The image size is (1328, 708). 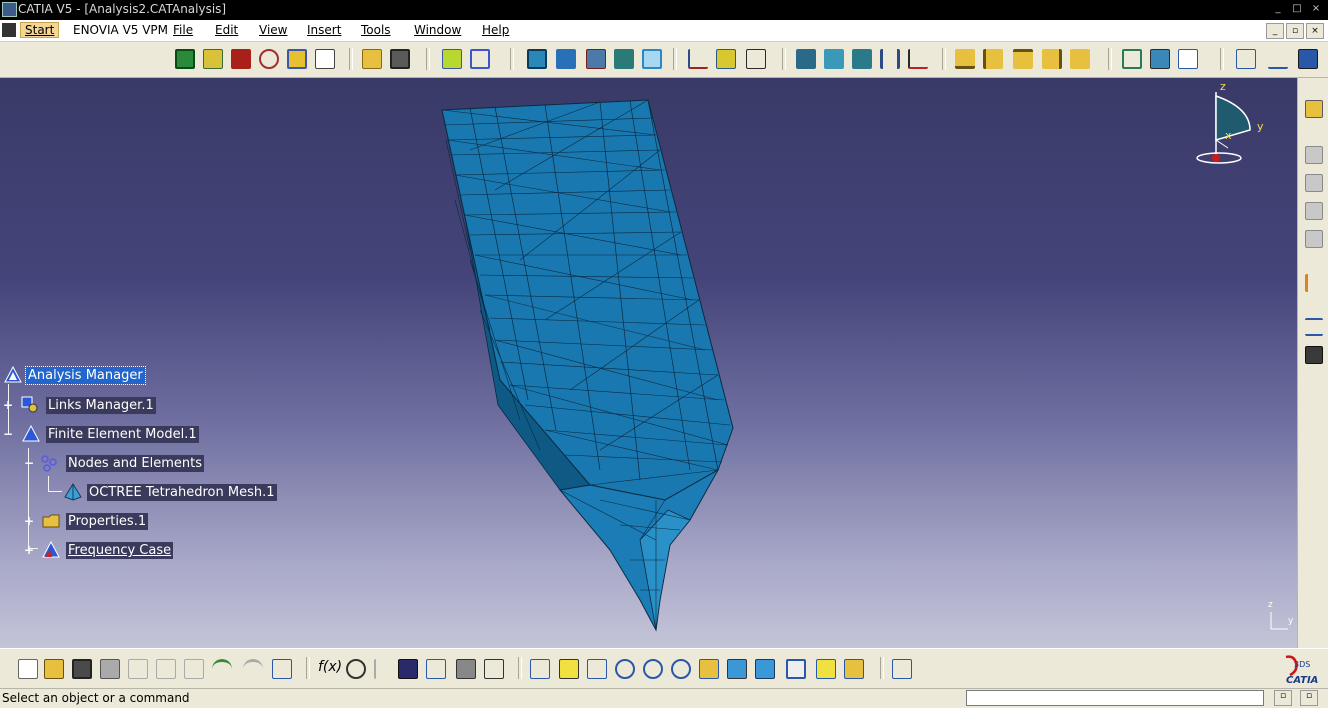 I want to click on undo-icon, so click(x=222, y=669).